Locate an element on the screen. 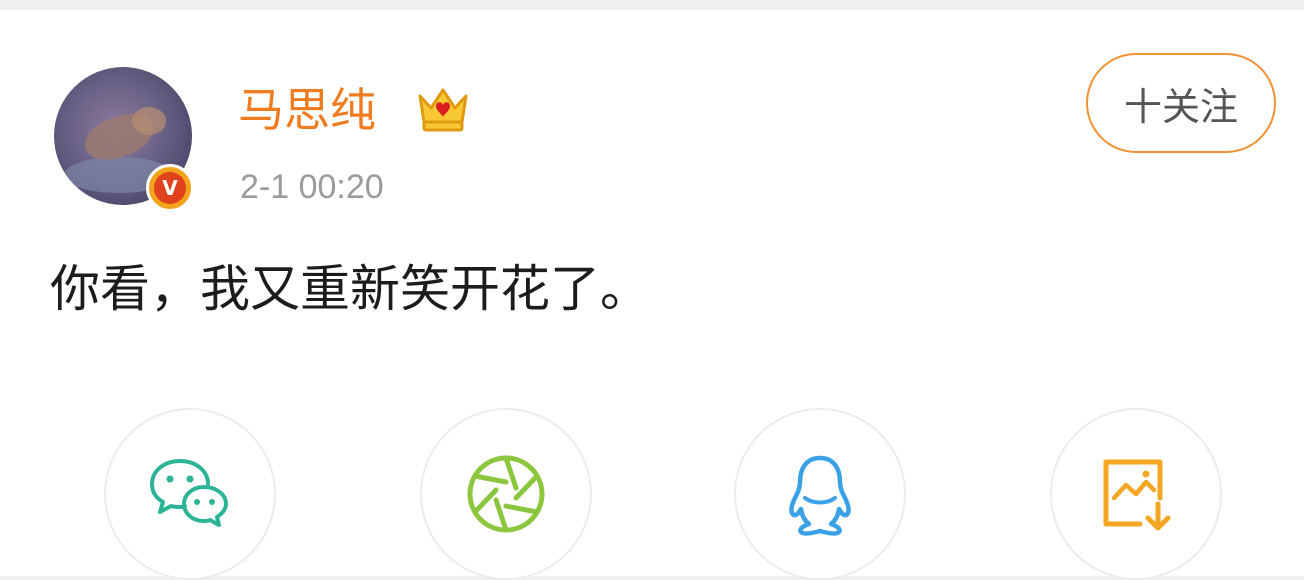 The height and width of the screenshot is (580, 1304). share-qq-button is located at coordinates (820, 494).